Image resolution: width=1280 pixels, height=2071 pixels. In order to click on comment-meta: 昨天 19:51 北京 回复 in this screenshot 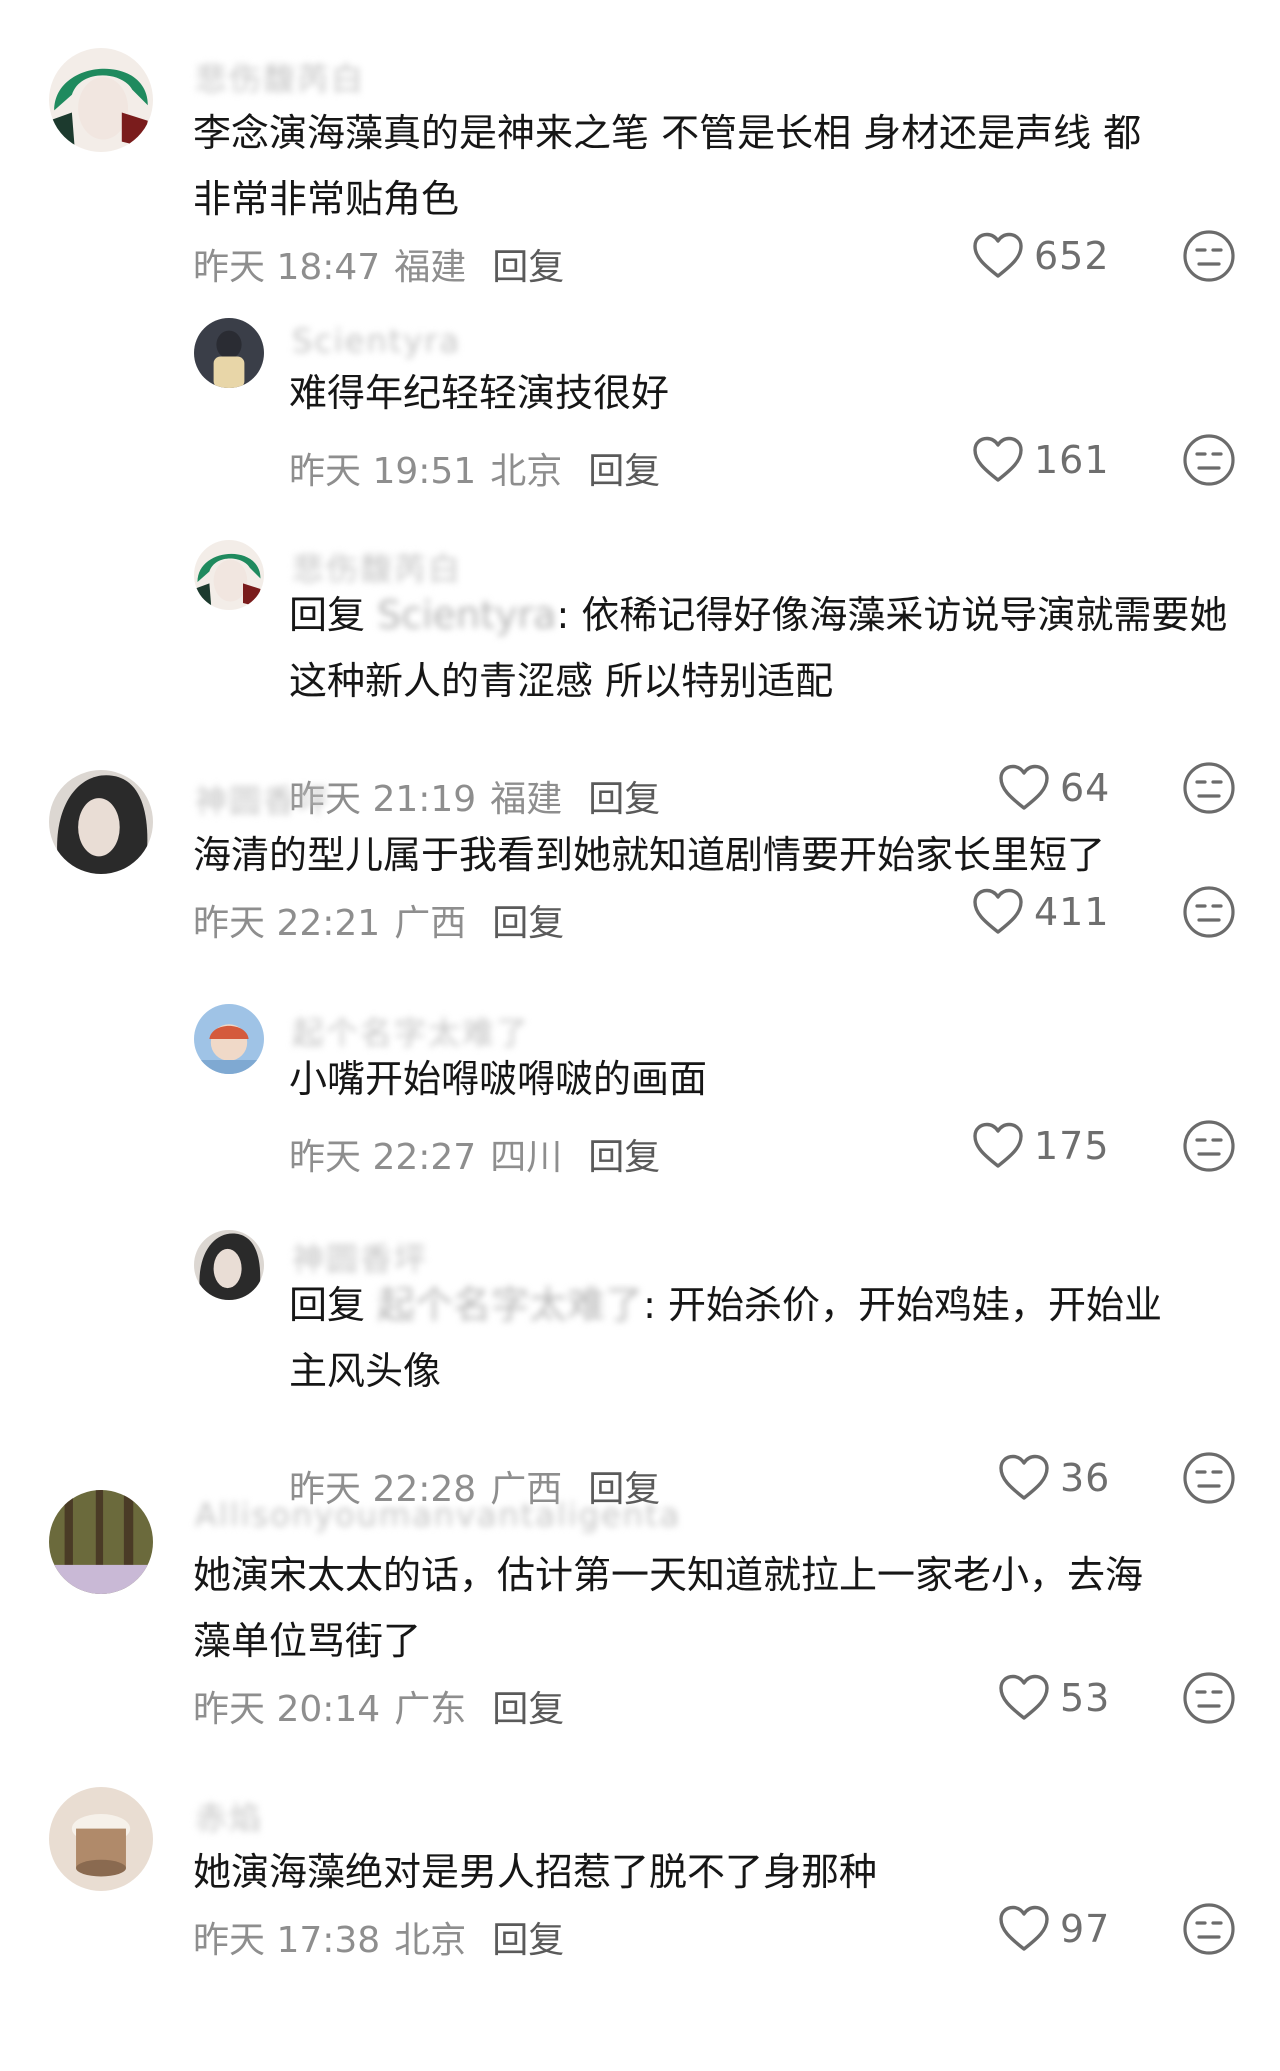, I will do `click(474, 468)`.